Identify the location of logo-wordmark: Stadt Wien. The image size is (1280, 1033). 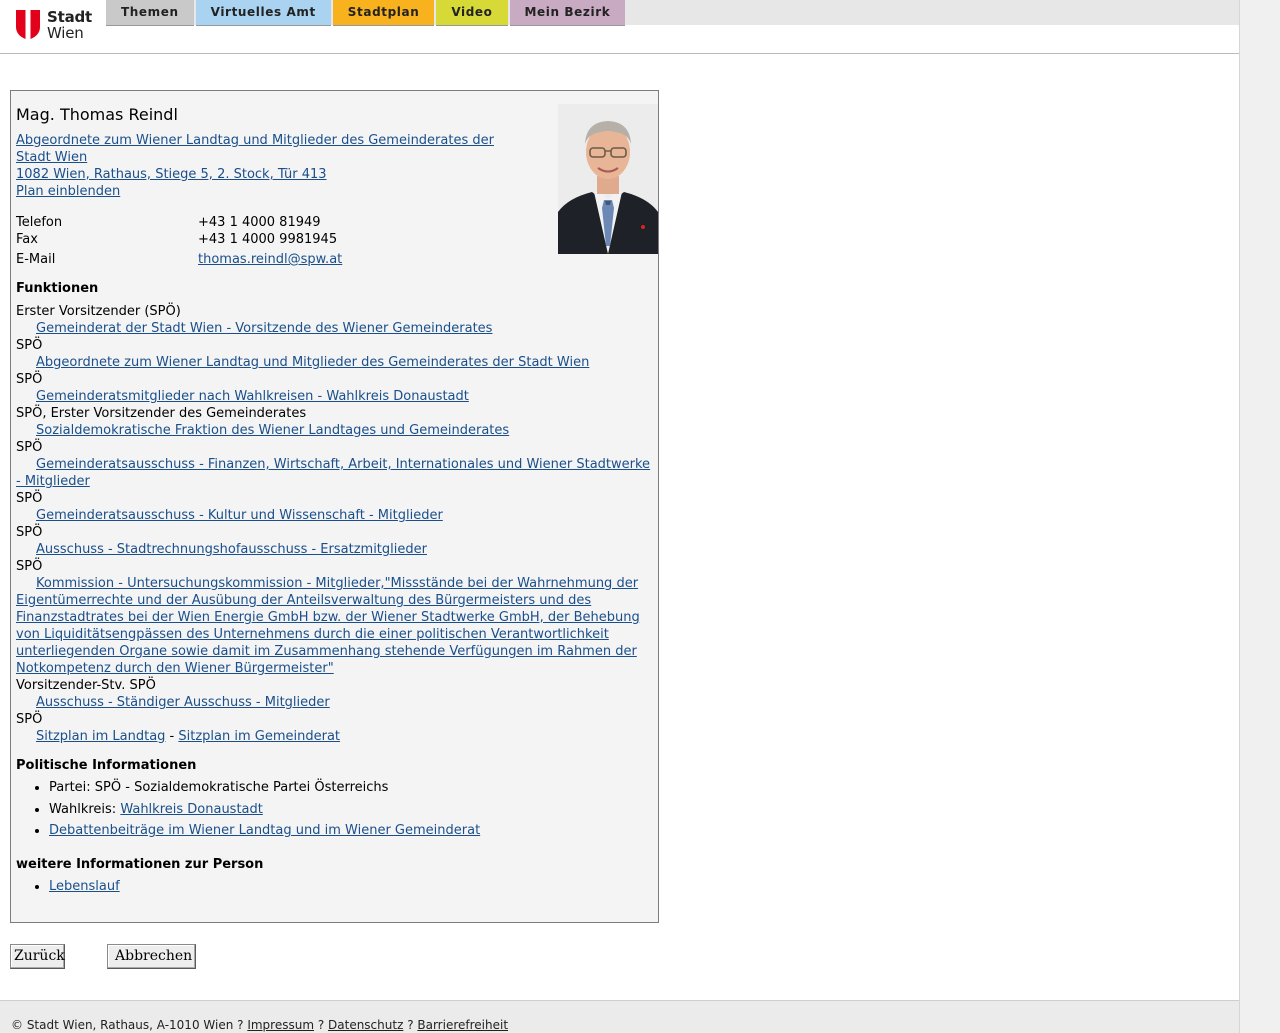
(69, 25).